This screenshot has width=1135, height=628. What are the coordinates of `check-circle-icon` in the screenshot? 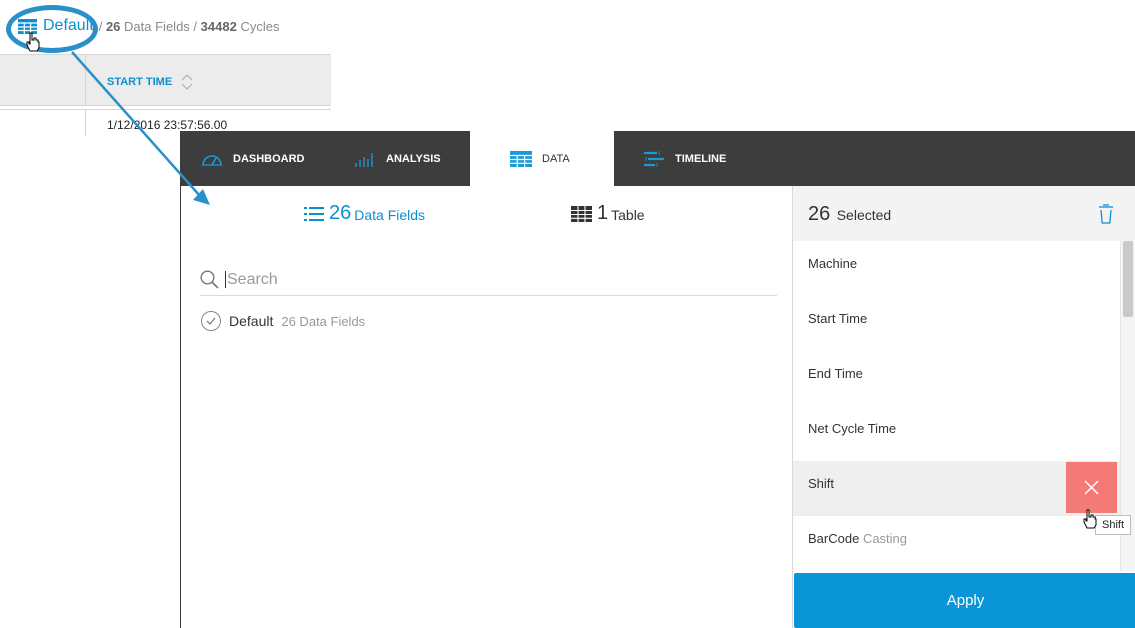 It's located at (211, 321).